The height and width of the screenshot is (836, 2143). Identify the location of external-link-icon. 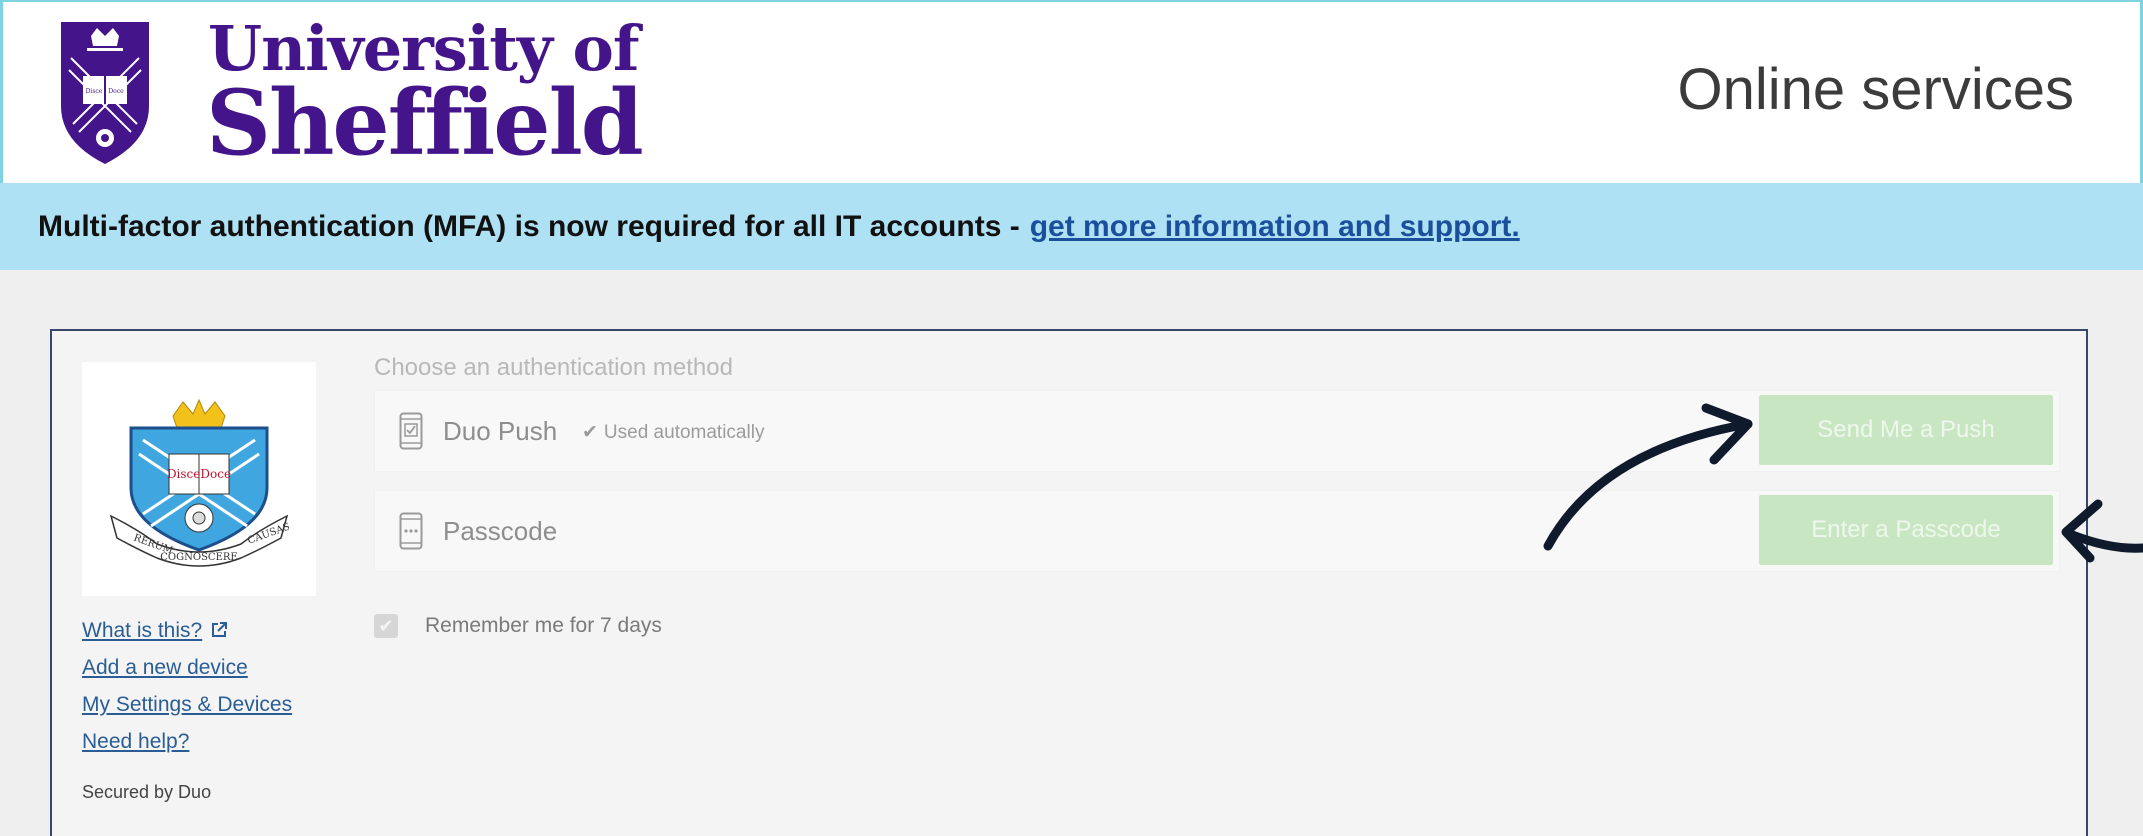
(220, 629).